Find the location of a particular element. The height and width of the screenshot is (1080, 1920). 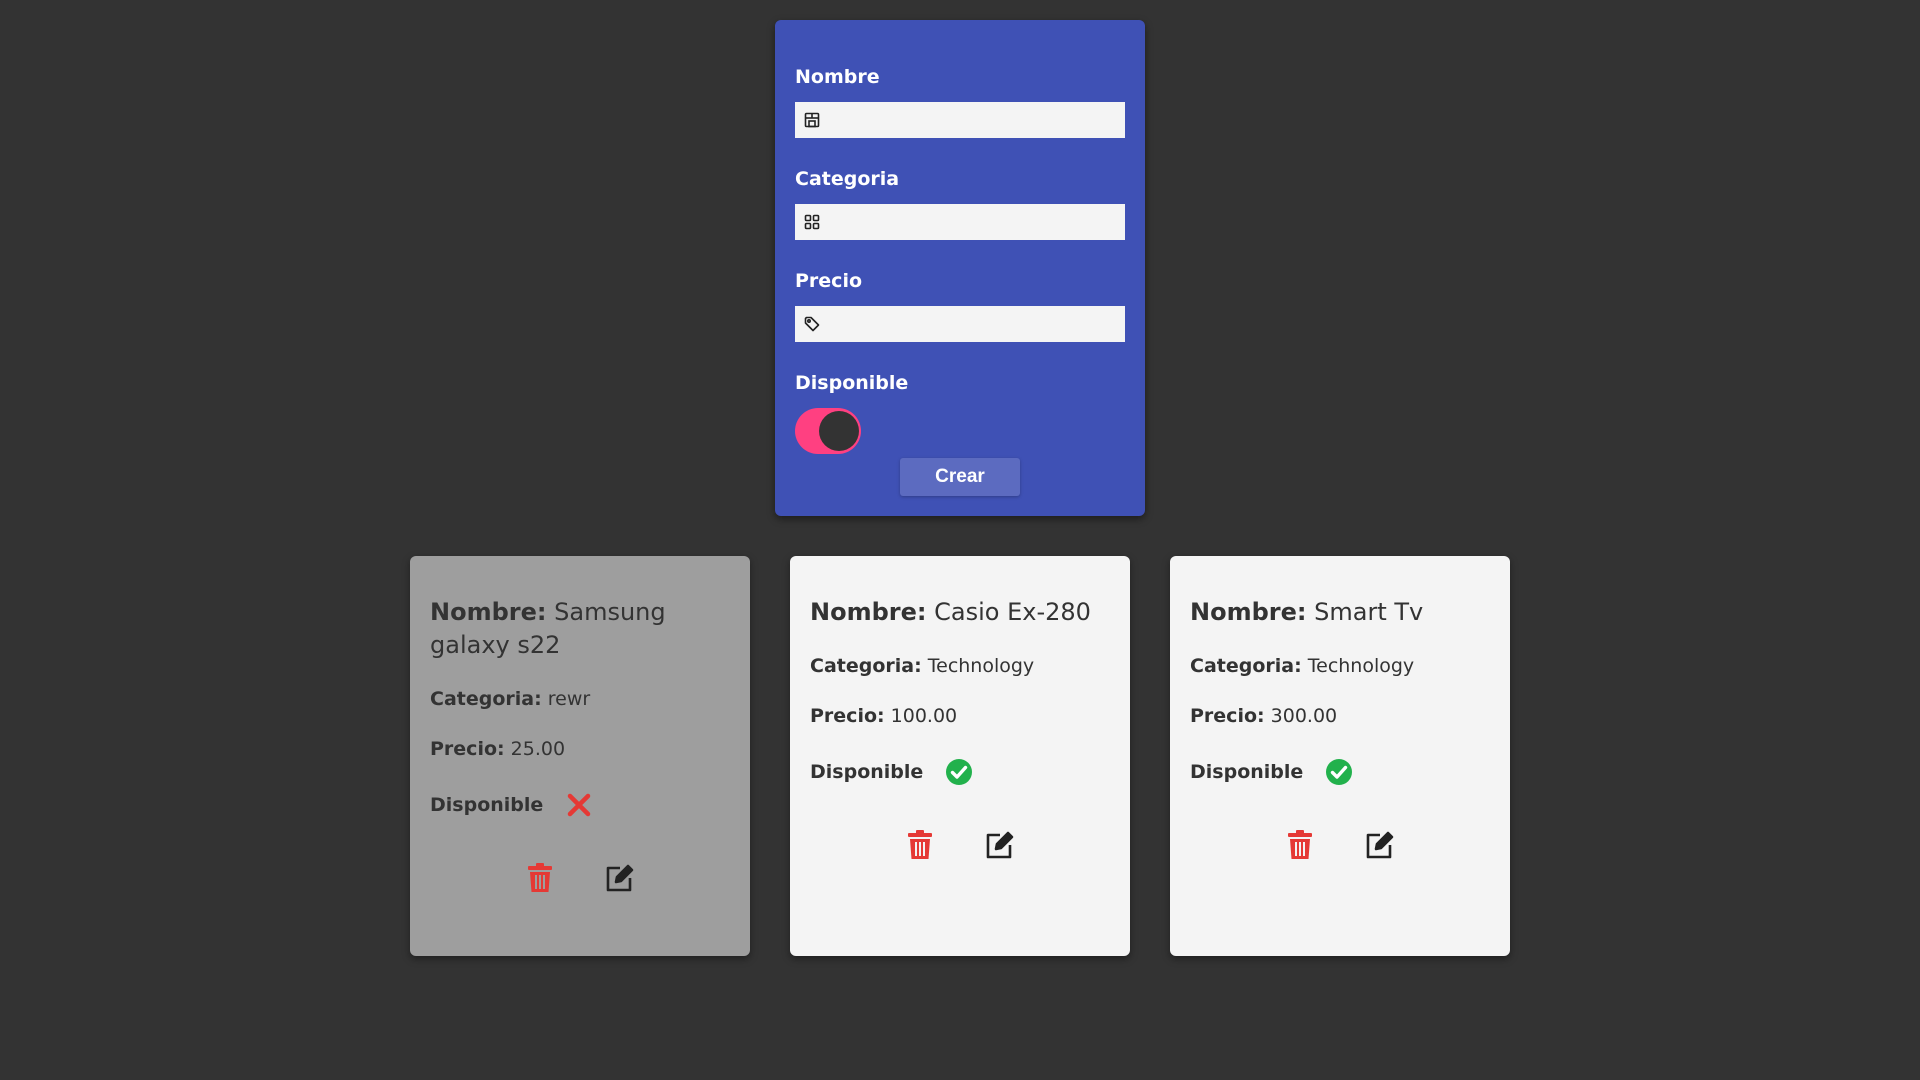

product-name: Nombre: Casio Ex-280 is located at coordinates (960, 612).